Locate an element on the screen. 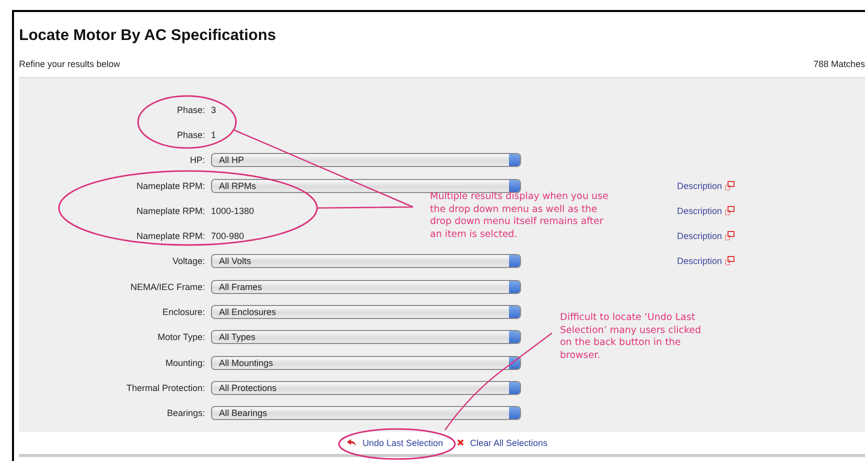 The height and width of the screenshot is (461, 865). dropdown: All Protections is located at coordinates (366, 387).